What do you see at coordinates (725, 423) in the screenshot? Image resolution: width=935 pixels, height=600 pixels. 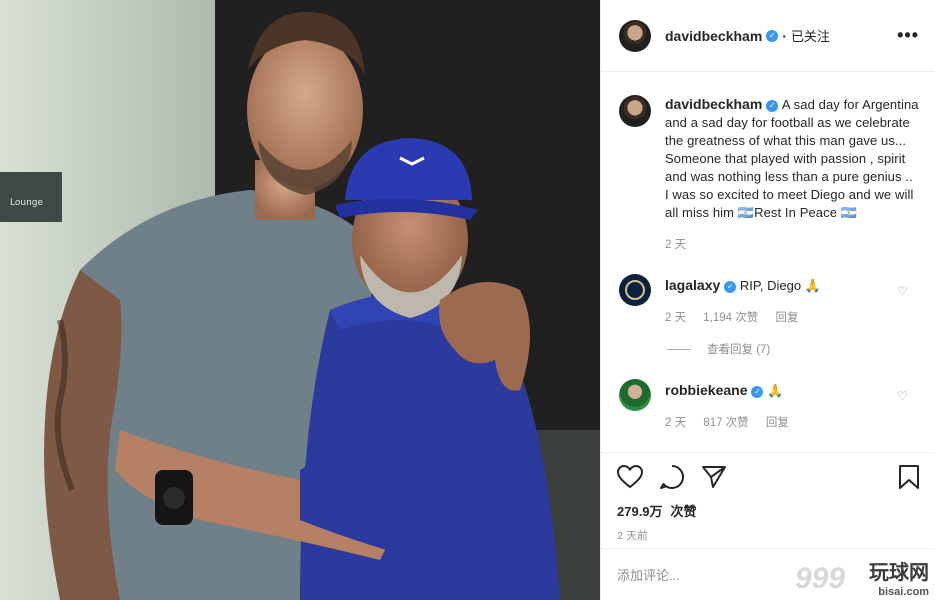 I see `comment-likes: 817 次赞` at bounding box center [725, 423].